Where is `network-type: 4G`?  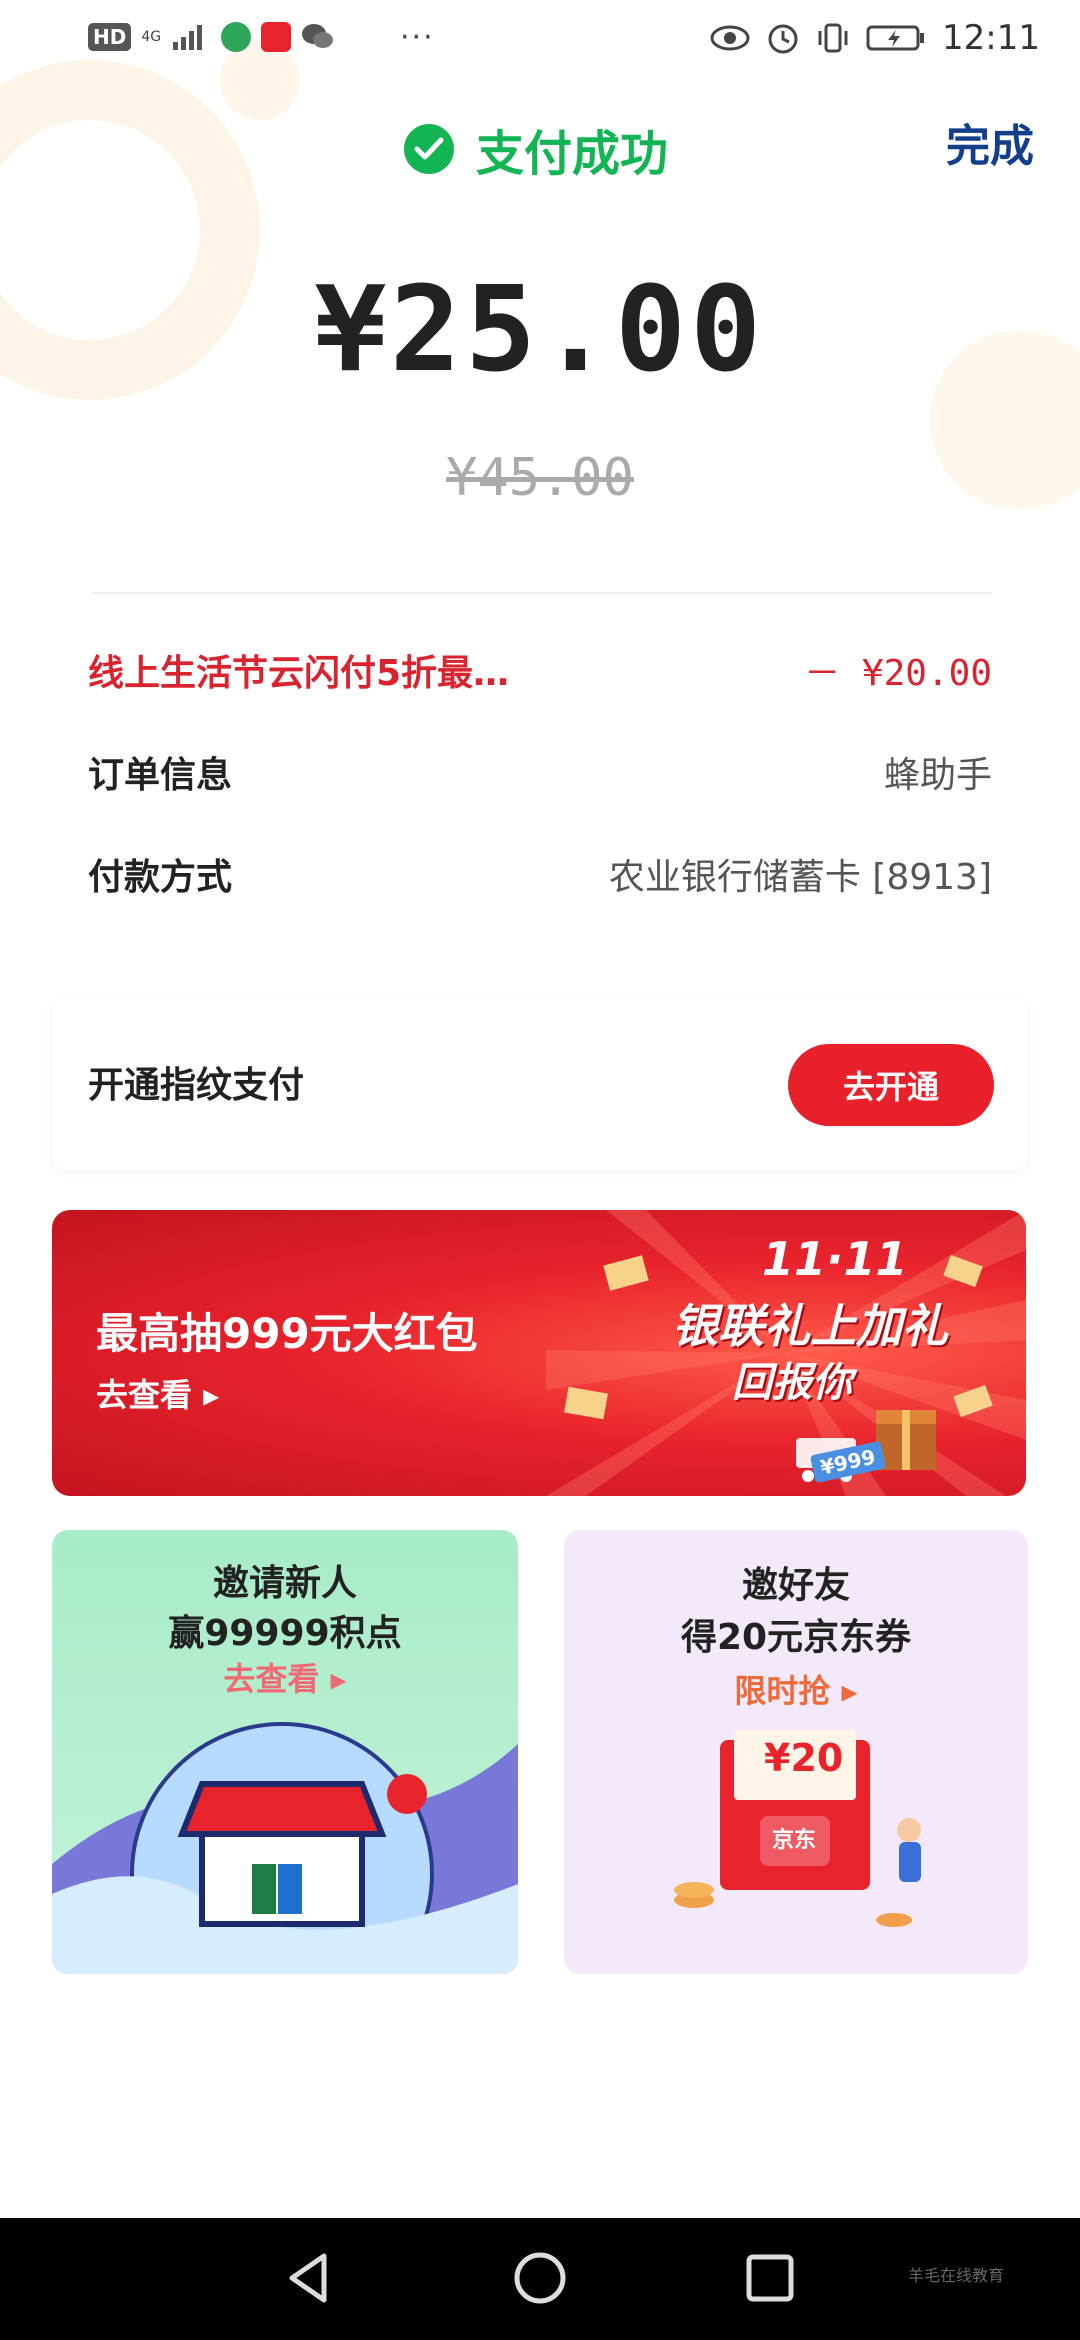 network-type: 4G is located at coordinates (151, 37).